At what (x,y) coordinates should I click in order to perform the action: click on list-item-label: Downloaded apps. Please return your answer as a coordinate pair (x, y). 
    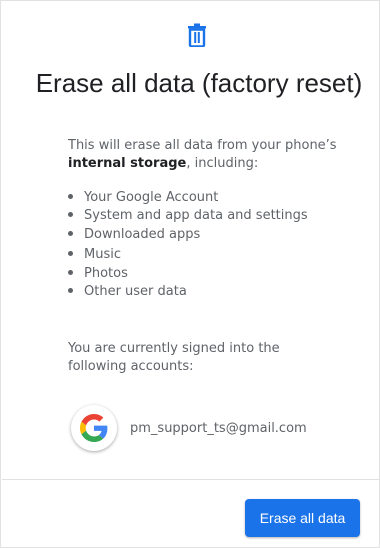
    Looking at the image, I should click on (142, 234).